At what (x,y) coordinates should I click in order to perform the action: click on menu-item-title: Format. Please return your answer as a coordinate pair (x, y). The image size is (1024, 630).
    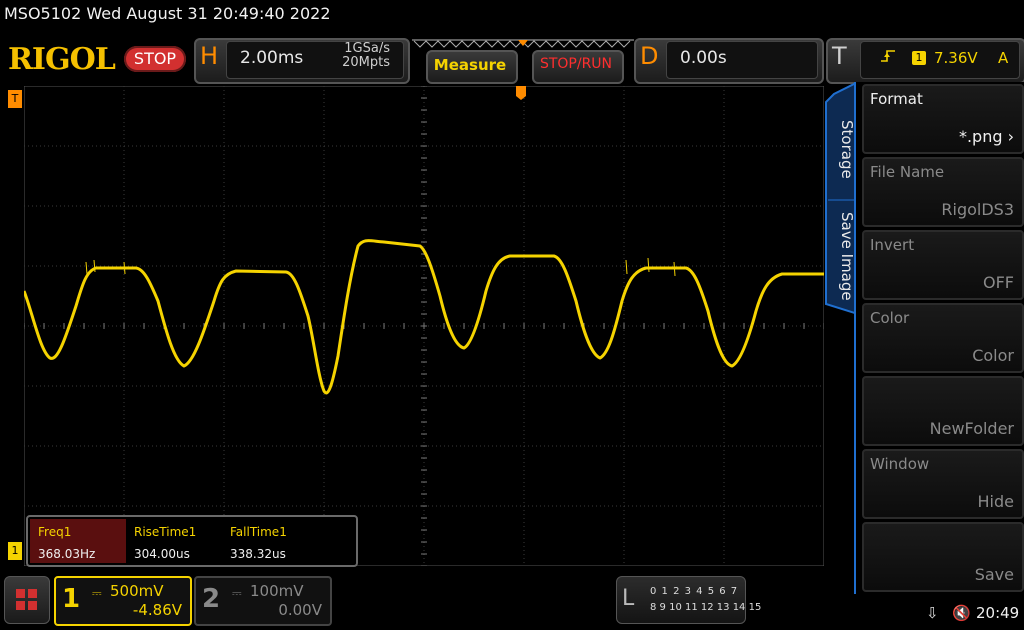
    Looking at the image, I should click on (896, 99).